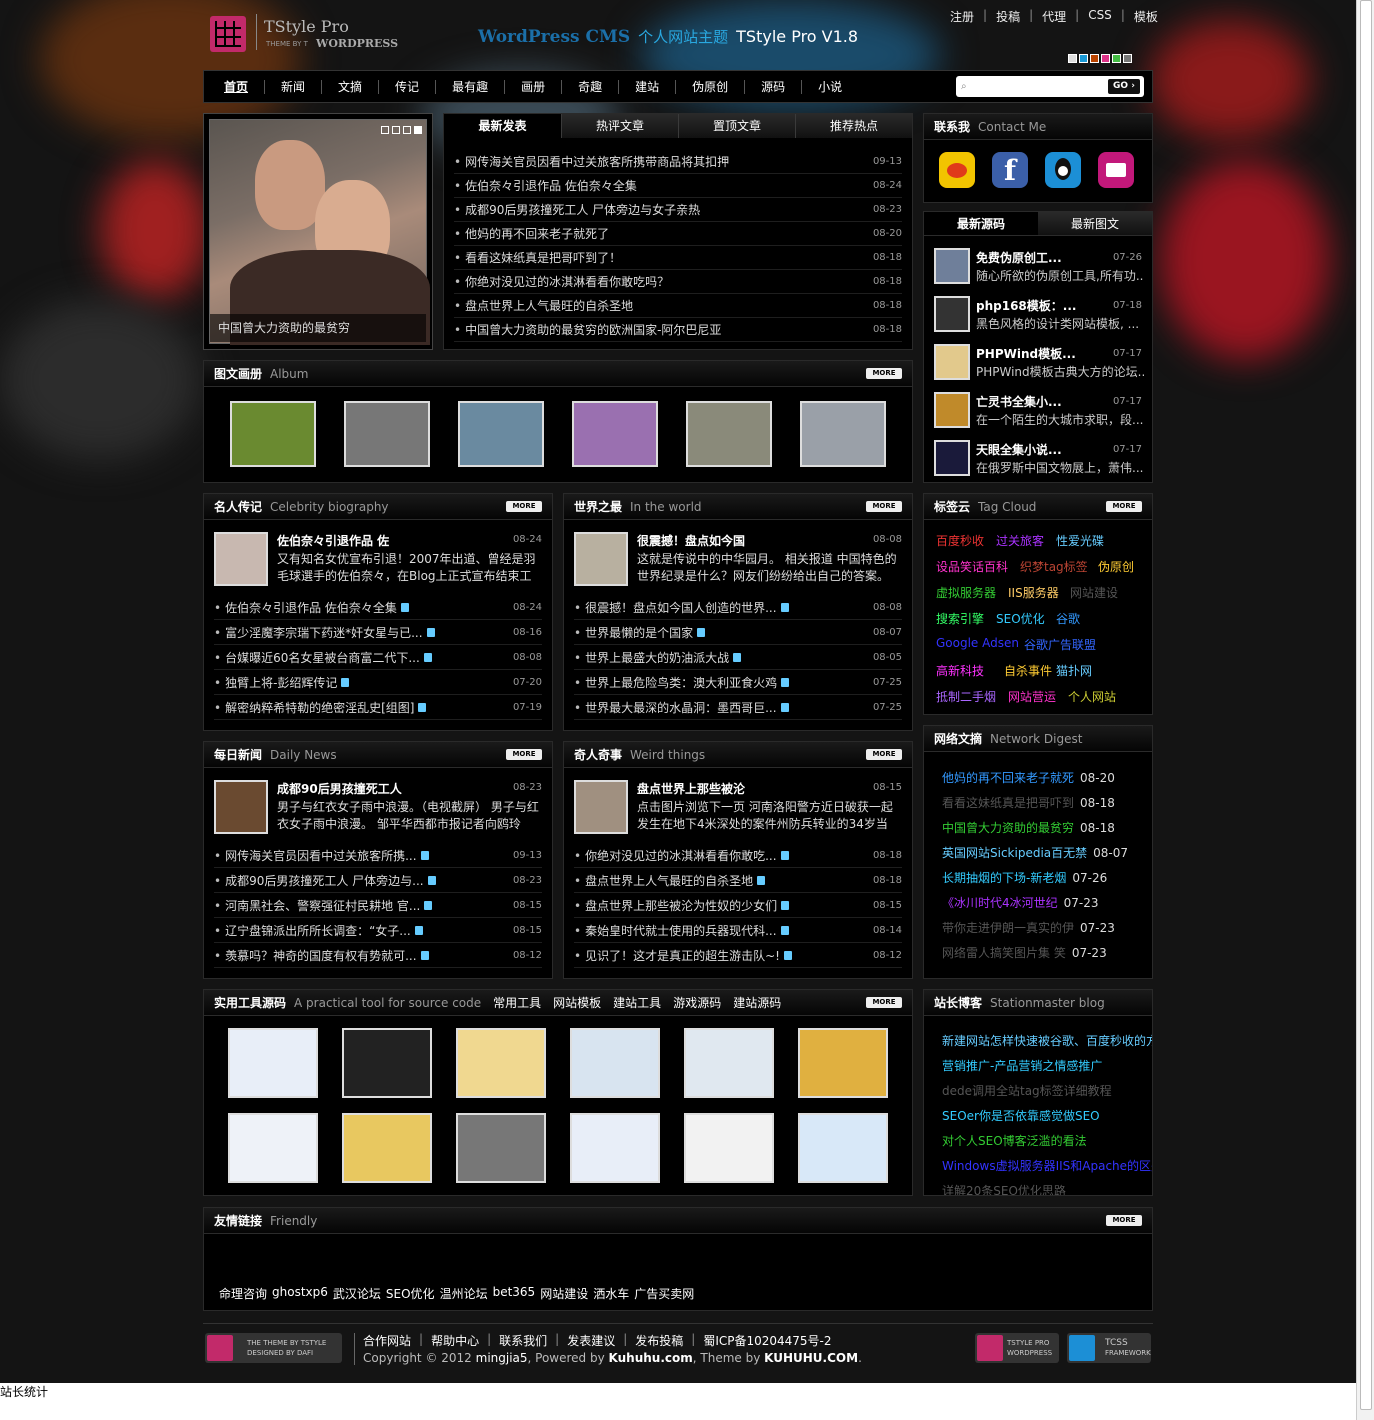  Describe the element at coordinates (1028, 802) in the screenshot. I see `digest-row: 看看这妹纸真是把哥吓到 08-18` at that location.